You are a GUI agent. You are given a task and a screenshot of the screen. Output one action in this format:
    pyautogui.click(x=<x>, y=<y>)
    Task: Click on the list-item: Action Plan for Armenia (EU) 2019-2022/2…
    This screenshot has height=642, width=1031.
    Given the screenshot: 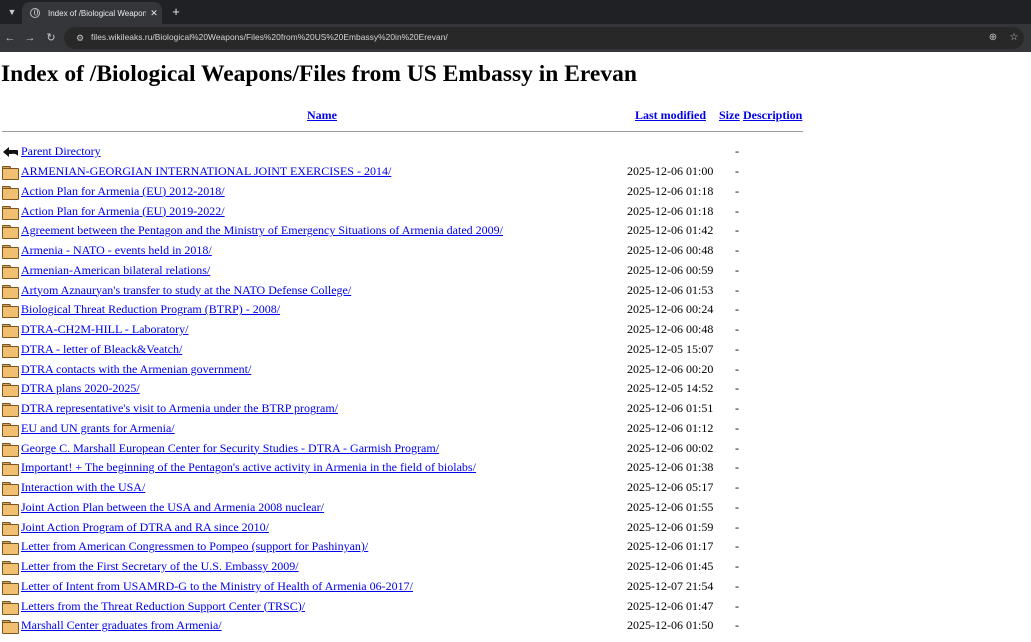 What is the action you would take?
    pyautogui.click(x=405, y=211)
    